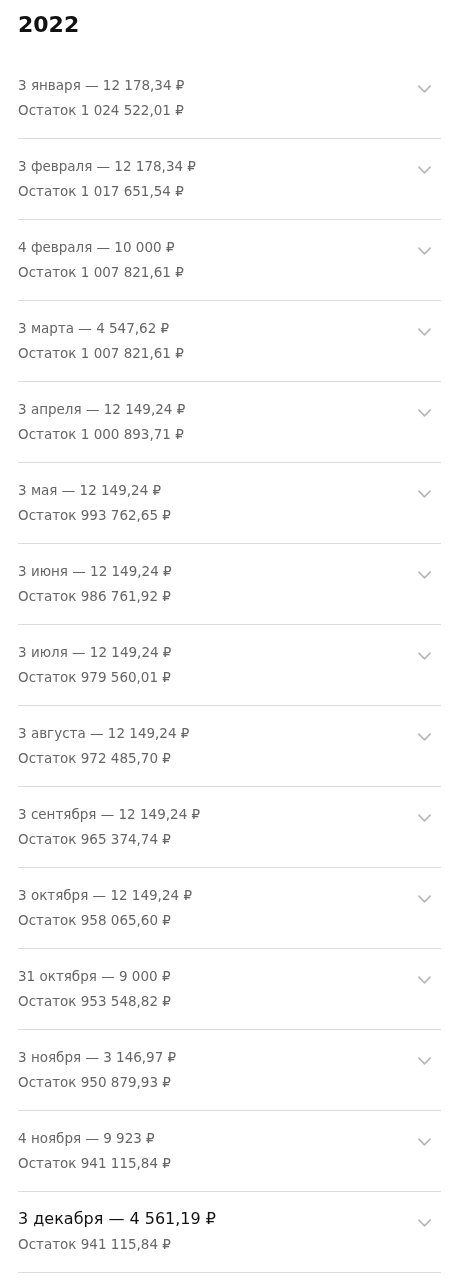 The image size is (459, 1280). Describe the element at coordinates (95, 677) in the screenshot. I see `balance-text: Остаток 979 560,01 ₽` at that location.